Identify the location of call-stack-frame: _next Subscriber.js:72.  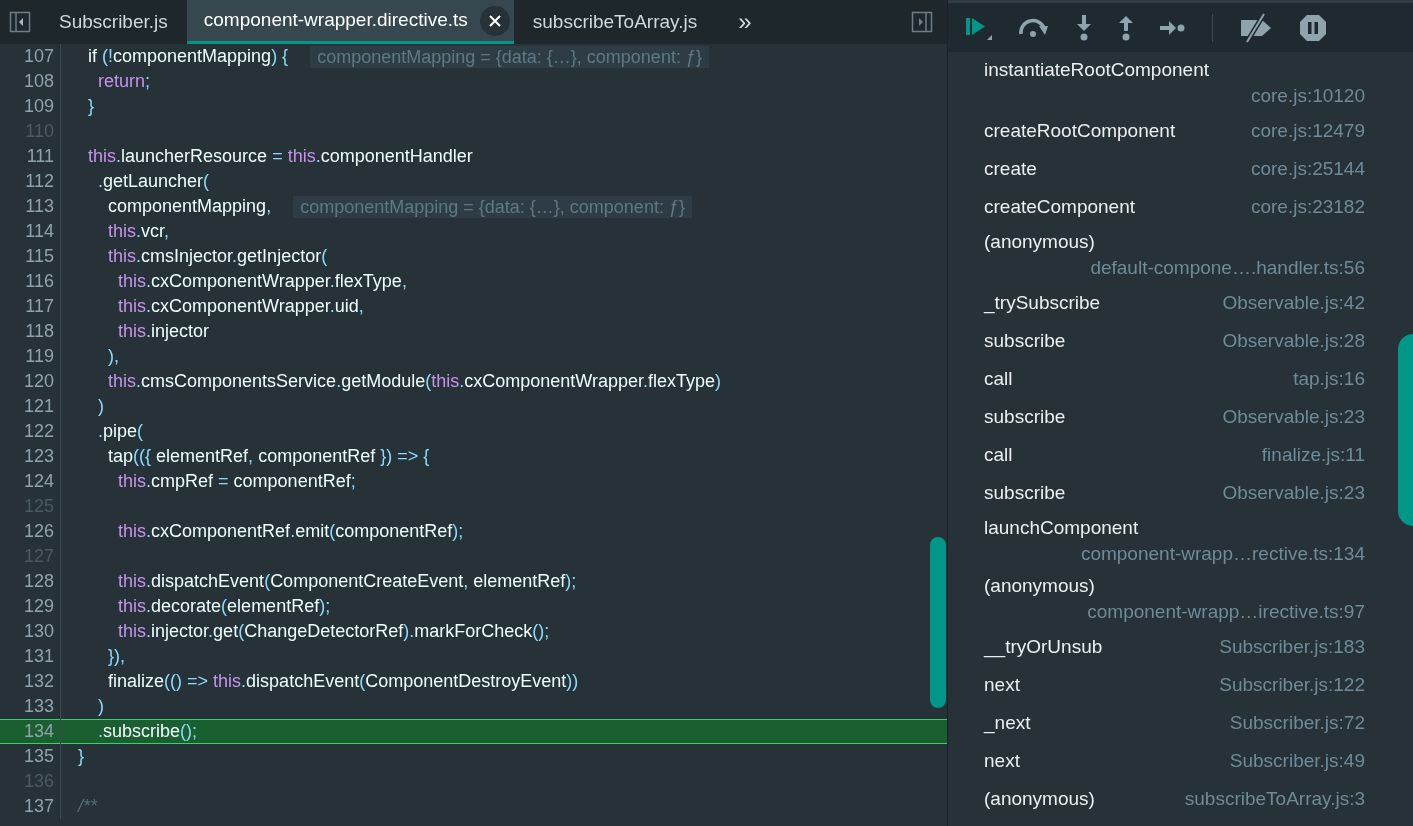
(1174, 723).